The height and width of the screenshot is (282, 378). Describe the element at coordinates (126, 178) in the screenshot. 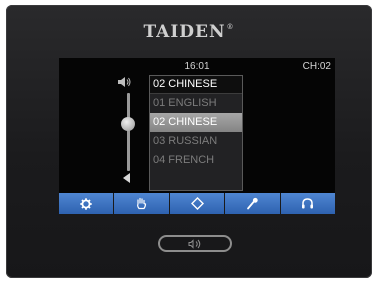

I see `volume-down-icon` at that location.